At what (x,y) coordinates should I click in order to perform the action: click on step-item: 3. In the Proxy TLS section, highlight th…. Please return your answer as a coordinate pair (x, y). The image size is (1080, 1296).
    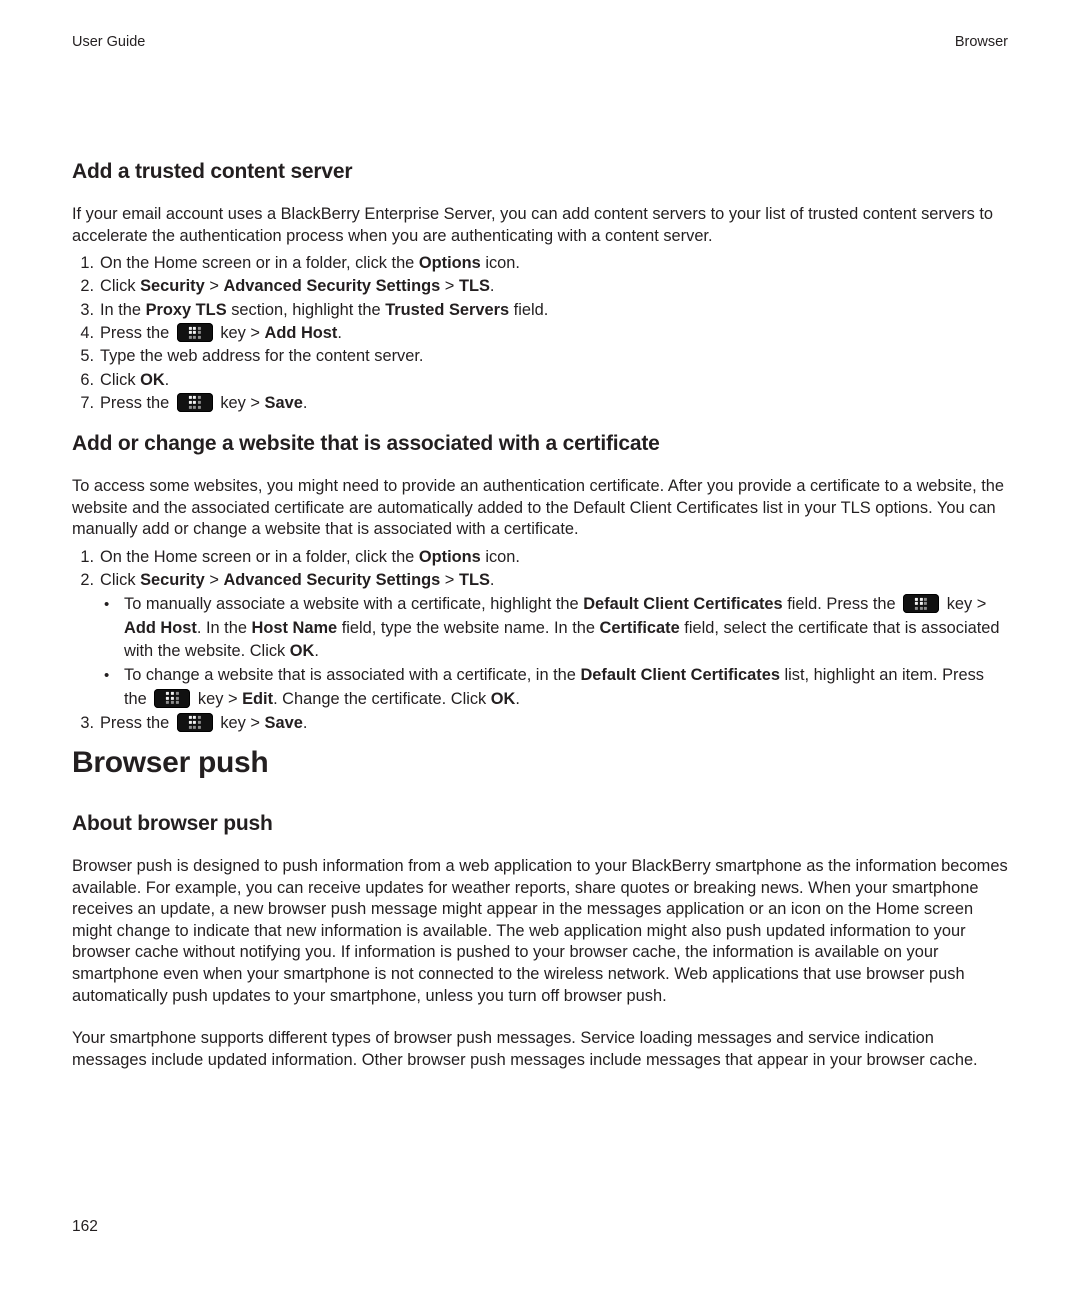
    Looking at the image, I should click on (540, 310).